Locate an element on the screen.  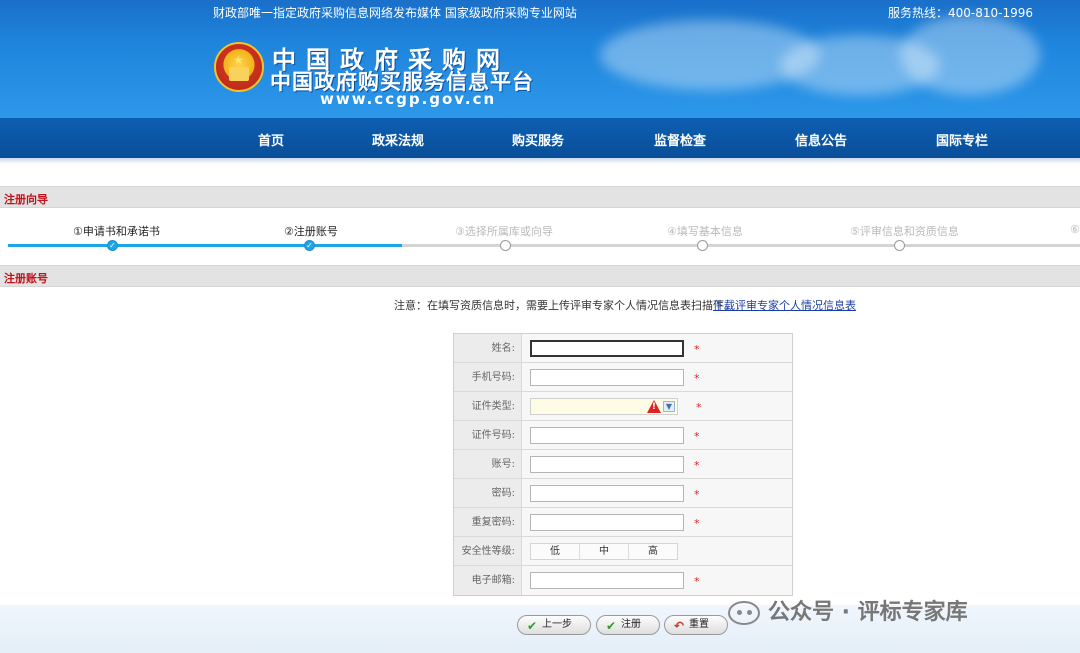
form-row-account: 账号: * is located at coordinates (623, 464).